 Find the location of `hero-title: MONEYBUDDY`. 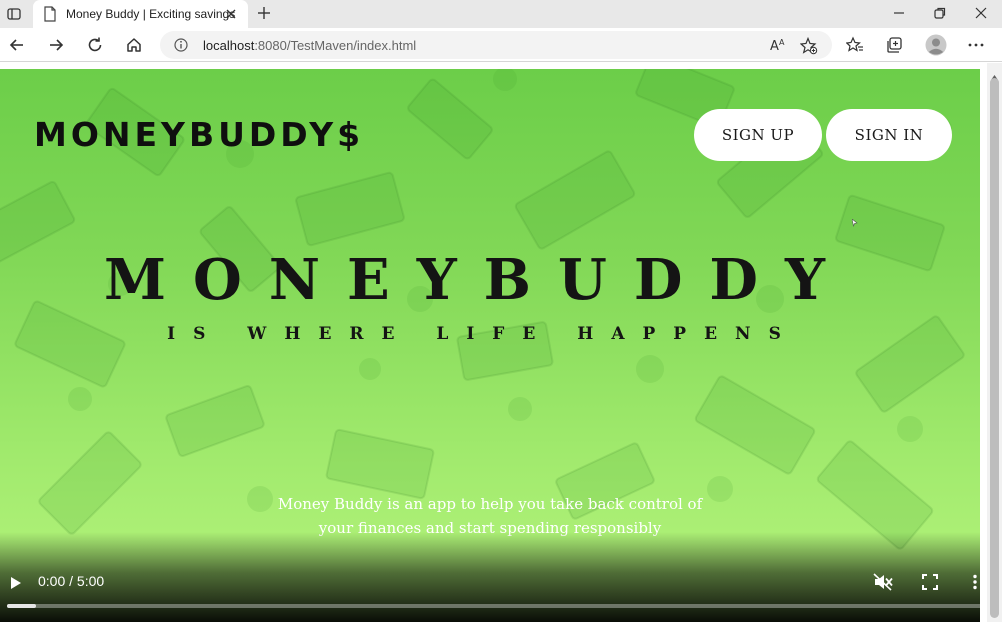

hero-title: MONEYBUDDY is located at coordinates (478, 280).